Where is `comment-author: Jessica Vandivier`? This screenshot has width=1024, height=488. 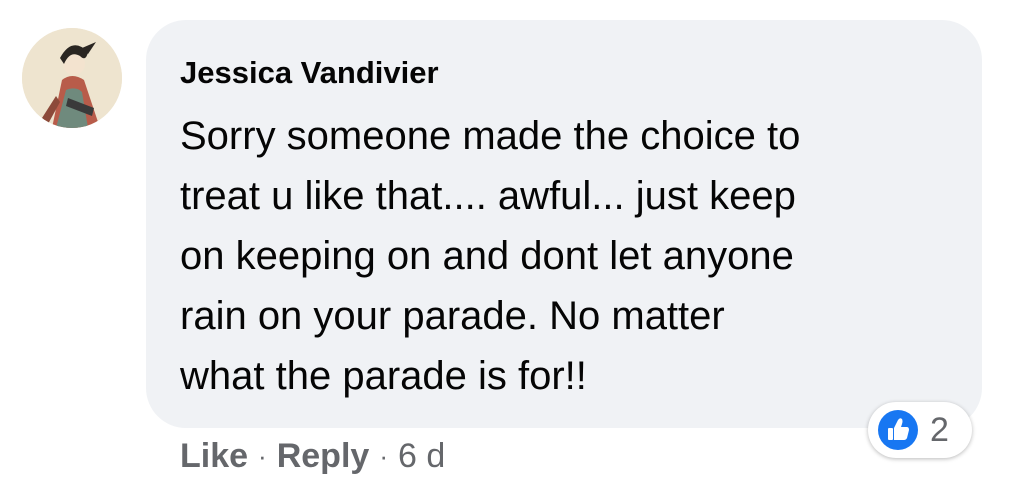
comment-author: Jessica Vandivier is located at coordinates (309, 73).